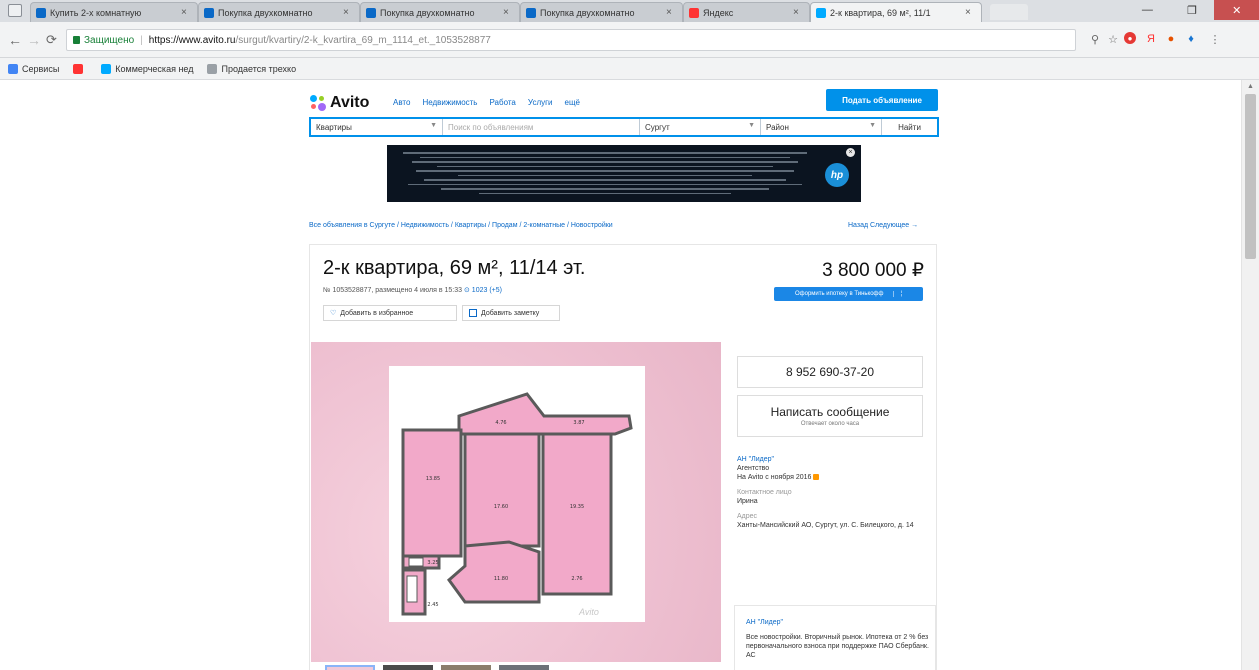 This screenshot has height=670, width=1259. I want to click on search-submit-button: Найти, so click(909, 127).